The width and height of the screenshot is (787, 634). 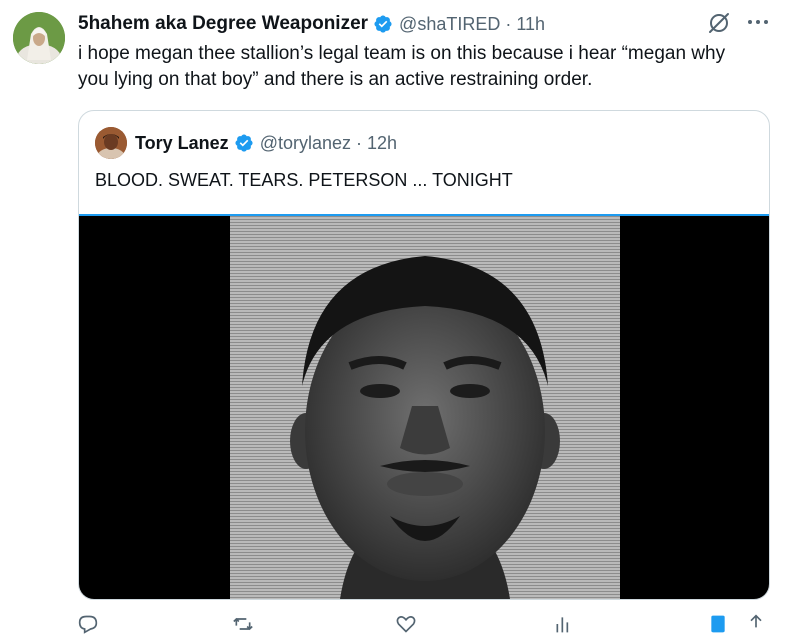 I want to click on reply-button, so click(x=91, y=624).